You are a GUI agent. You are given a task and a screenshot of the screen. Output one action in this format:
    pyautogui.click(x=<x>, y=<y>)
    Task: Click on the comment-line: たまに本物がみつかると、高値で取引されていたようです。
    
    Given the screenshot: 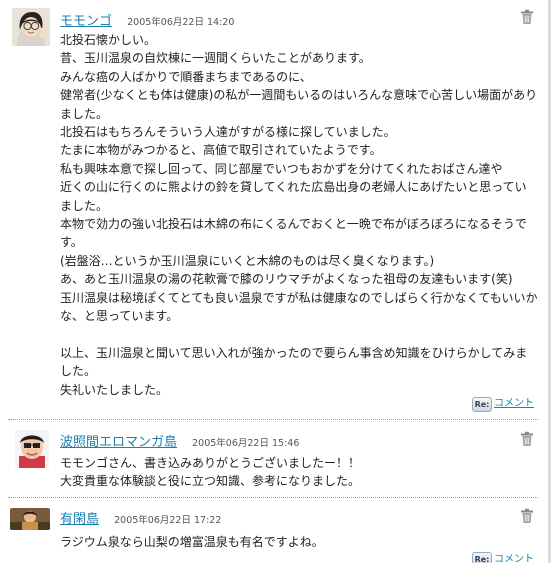 What is the action you would take?
    pyautogui.click(x=221, y=150)
    